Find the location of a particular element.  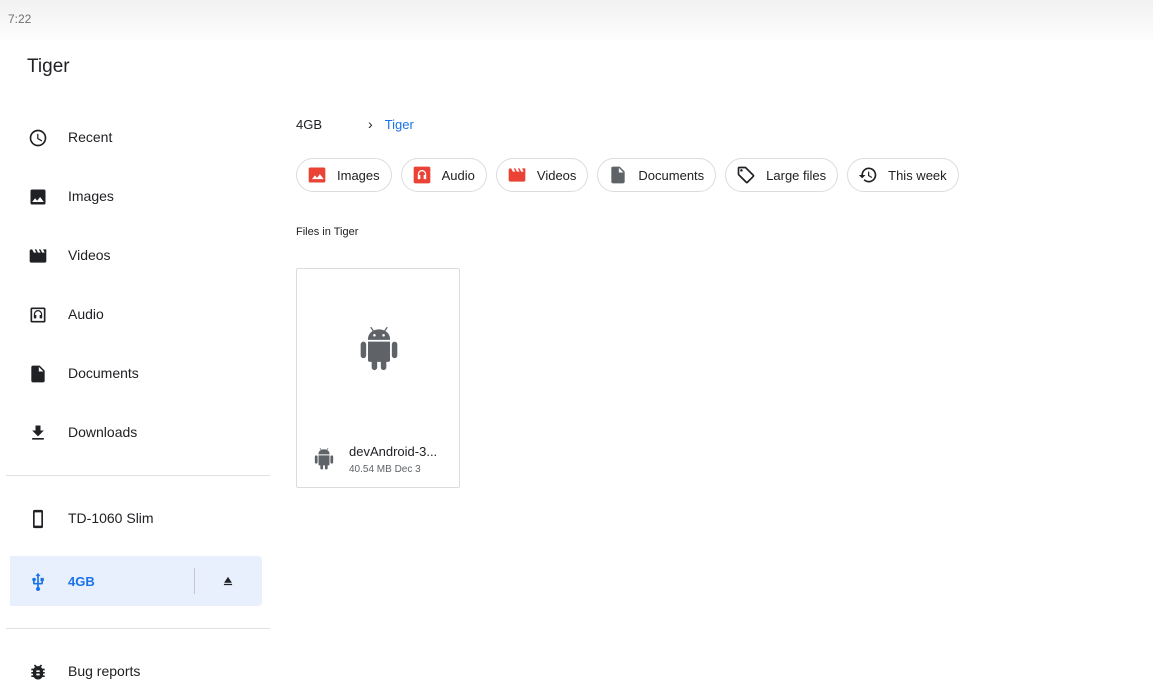

chip-this-week: This week is located at coordinates (903, 175).